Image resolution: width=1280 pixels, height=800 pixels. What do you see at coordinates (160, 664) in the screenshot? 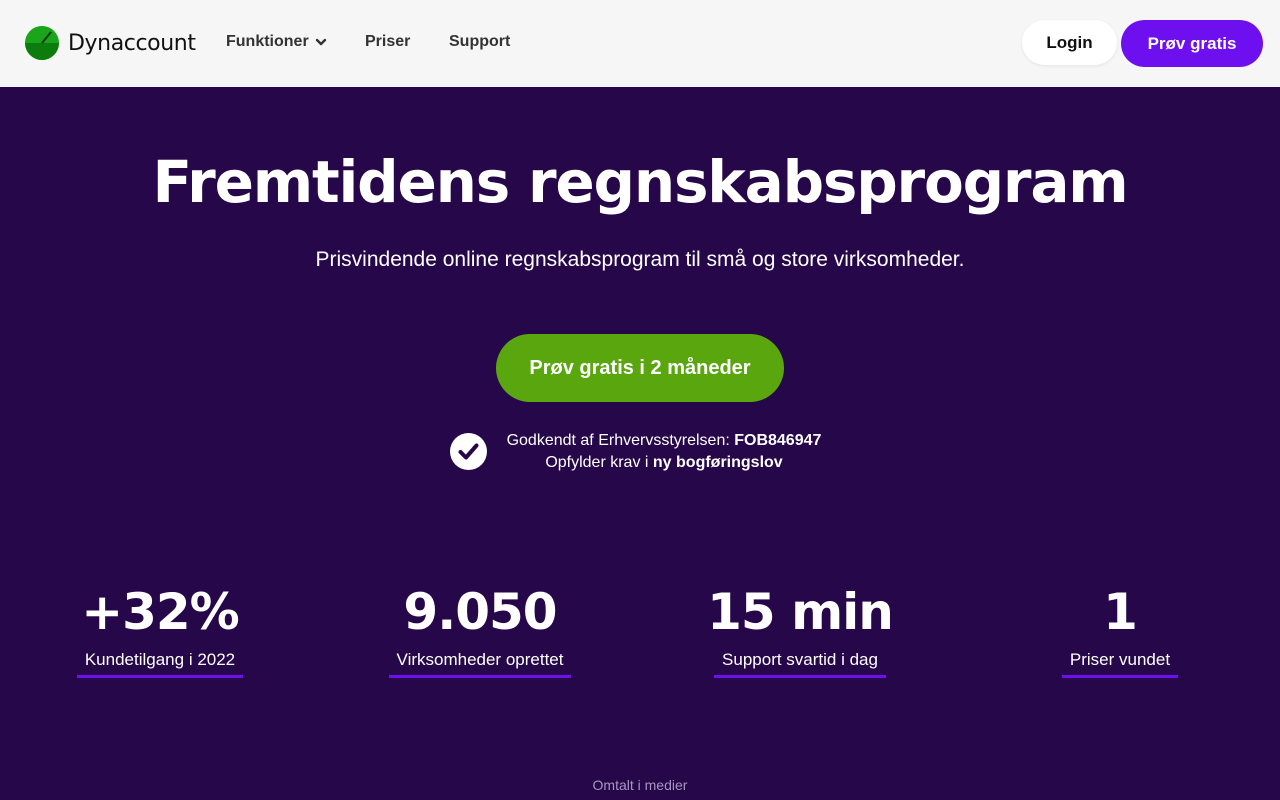
I see `stat-label: Kundetilgang i 2022` at bounding box center [160, 664].